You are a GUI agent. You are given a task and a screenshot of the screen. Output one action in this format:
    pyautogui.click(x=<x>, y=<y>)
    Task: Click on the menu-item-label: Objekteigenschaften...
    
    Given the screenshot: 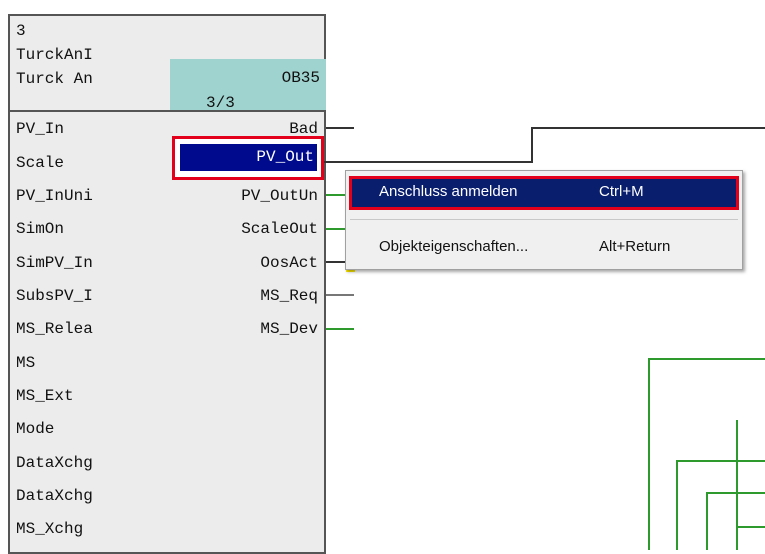 What is the action you would take?
    pyautogui.click(x=454, y=246)
    